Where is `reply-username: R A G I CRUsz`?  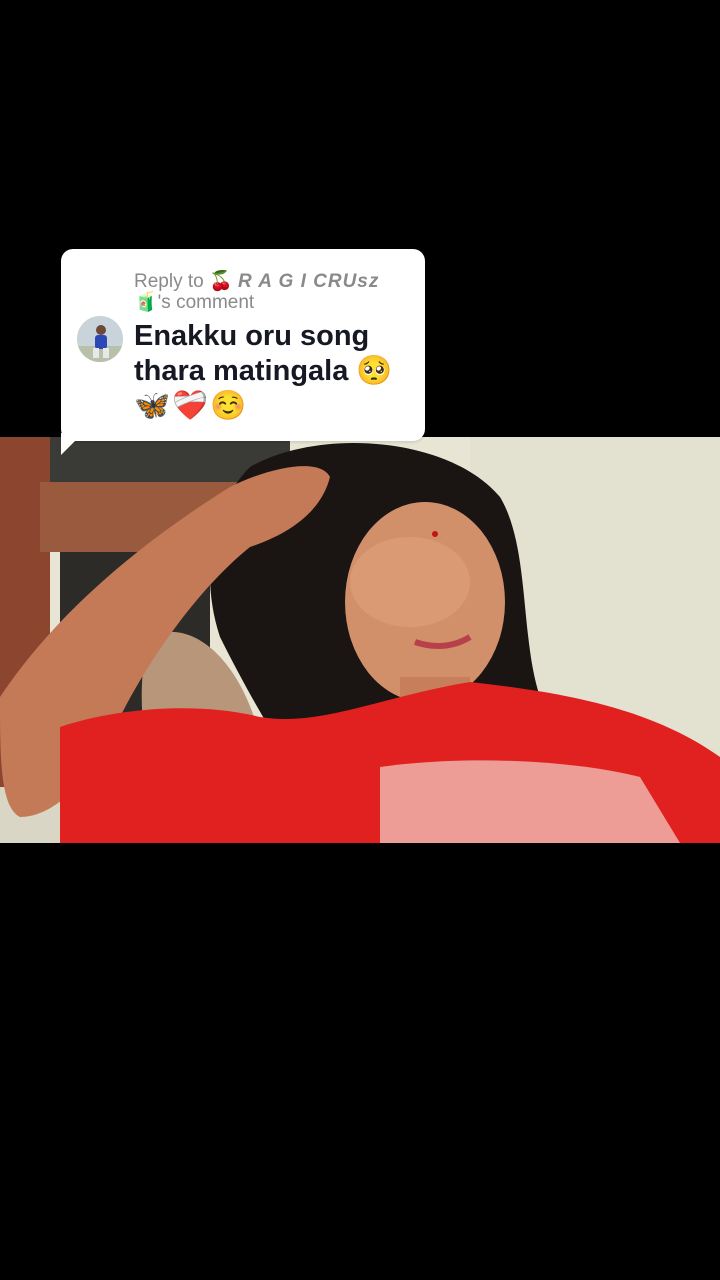 reply-username: R A G I CRUsz is located at coordinates (308, 281).